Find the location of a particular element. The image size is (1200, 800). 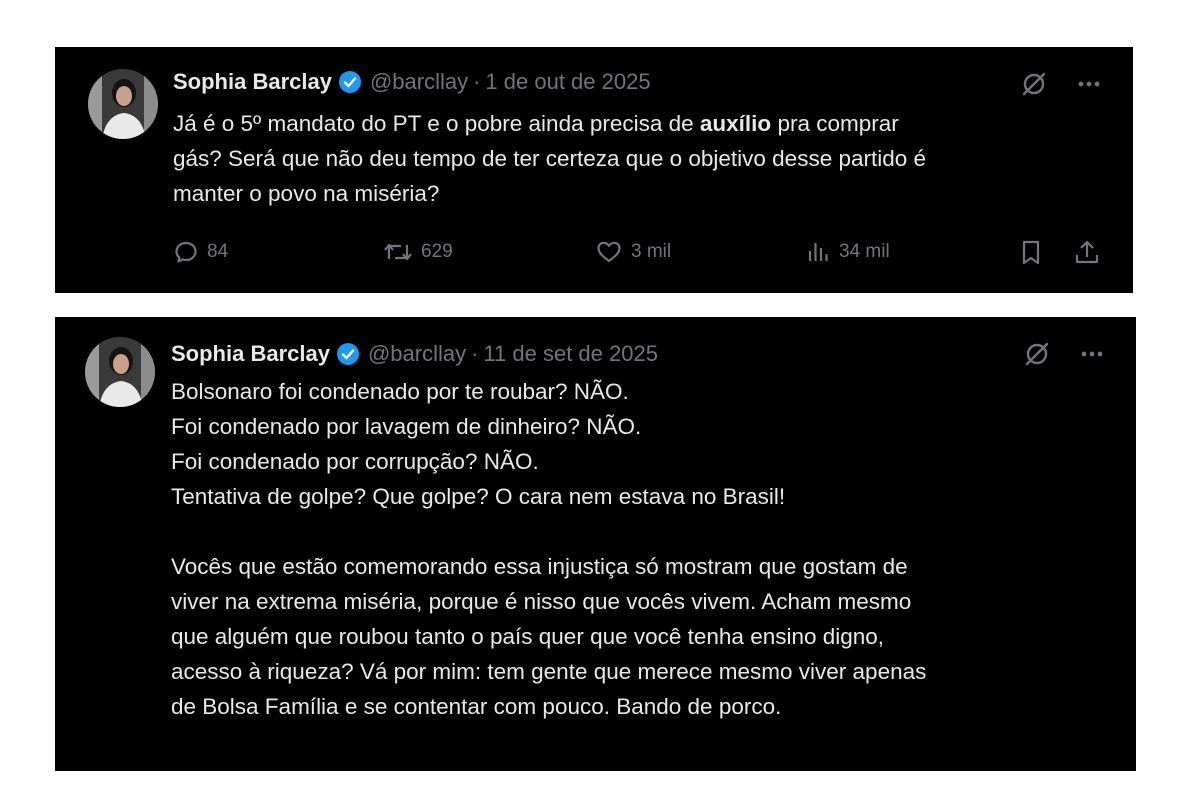

text-bold: auxílio is located at coordinates (735, 123).